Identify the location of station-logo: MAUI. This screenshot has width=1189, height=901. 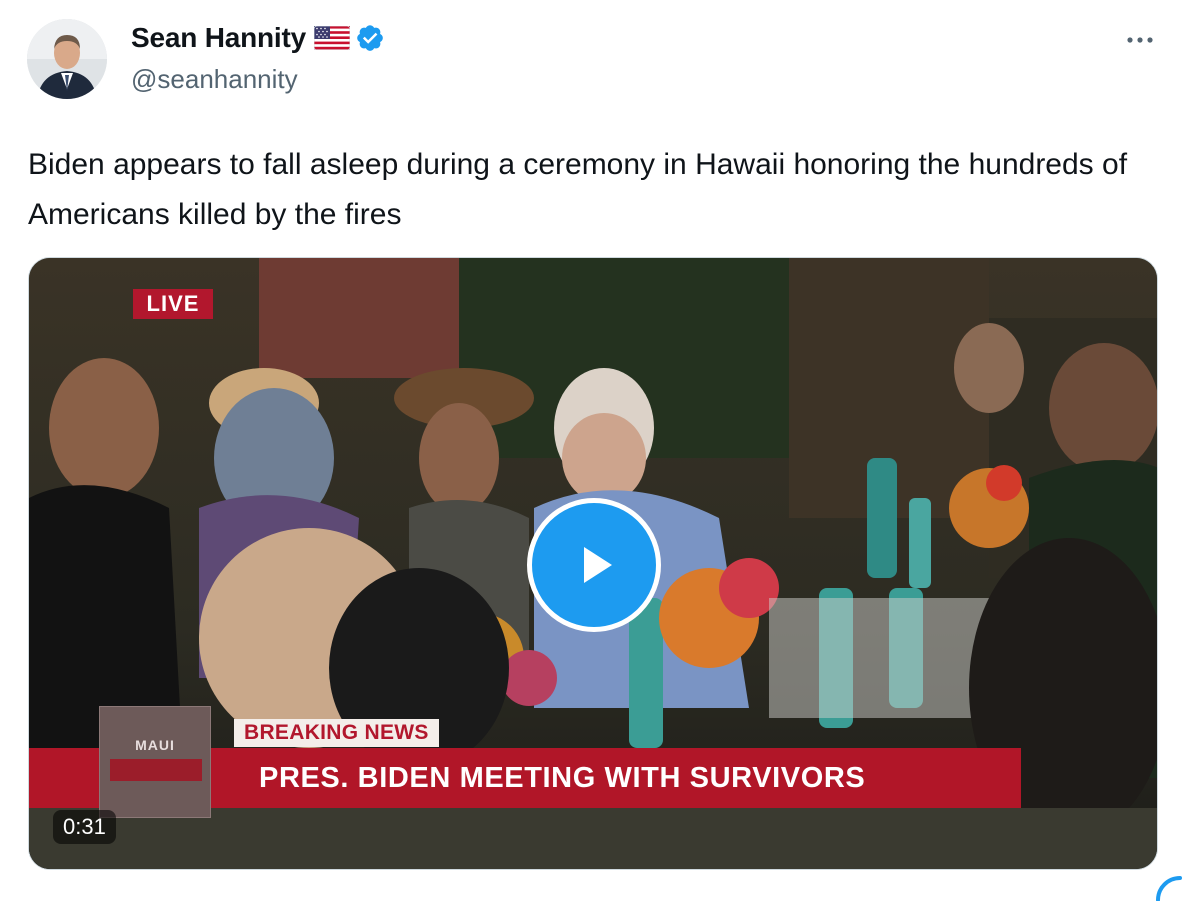
(155, 762).